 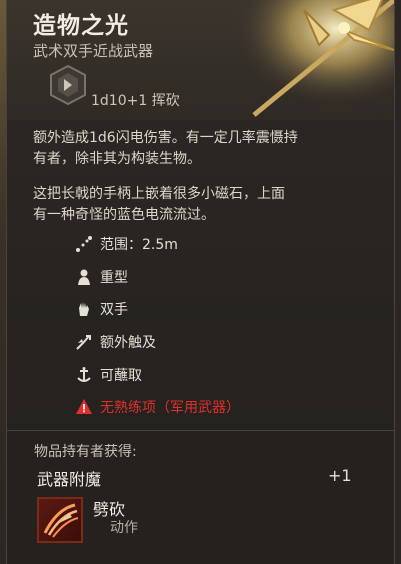 What do you see at coordinates (69, 479) in the screenshot?
I see `weapon-enchant-label: 武器附魔` at bounding box center [69, 479].